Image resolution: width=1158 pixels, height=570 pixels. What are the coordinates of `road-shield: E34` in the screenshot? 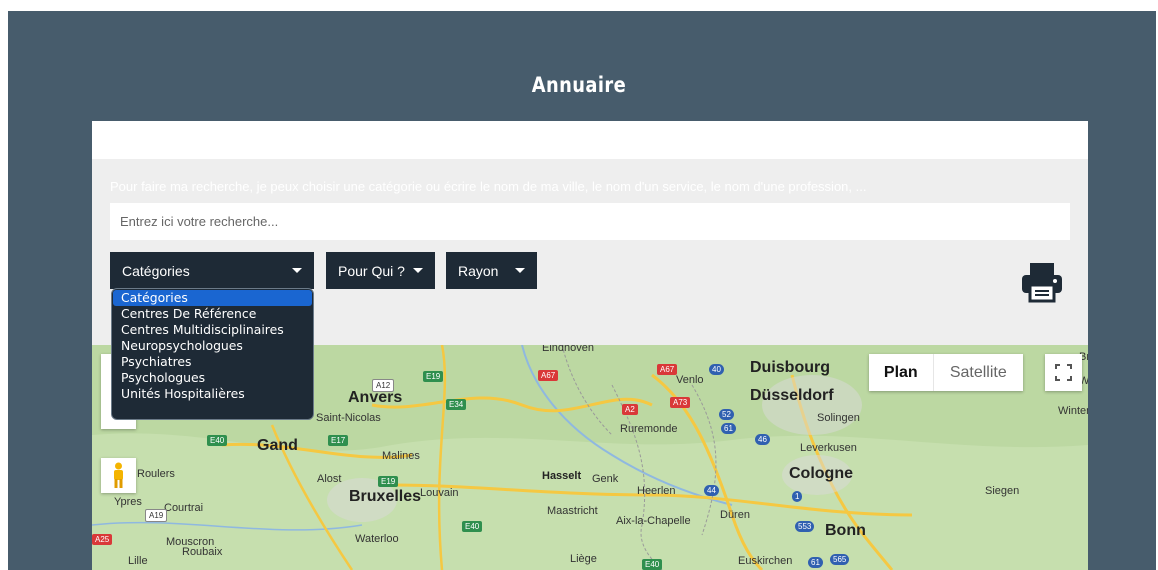 It's located at (456, 404).